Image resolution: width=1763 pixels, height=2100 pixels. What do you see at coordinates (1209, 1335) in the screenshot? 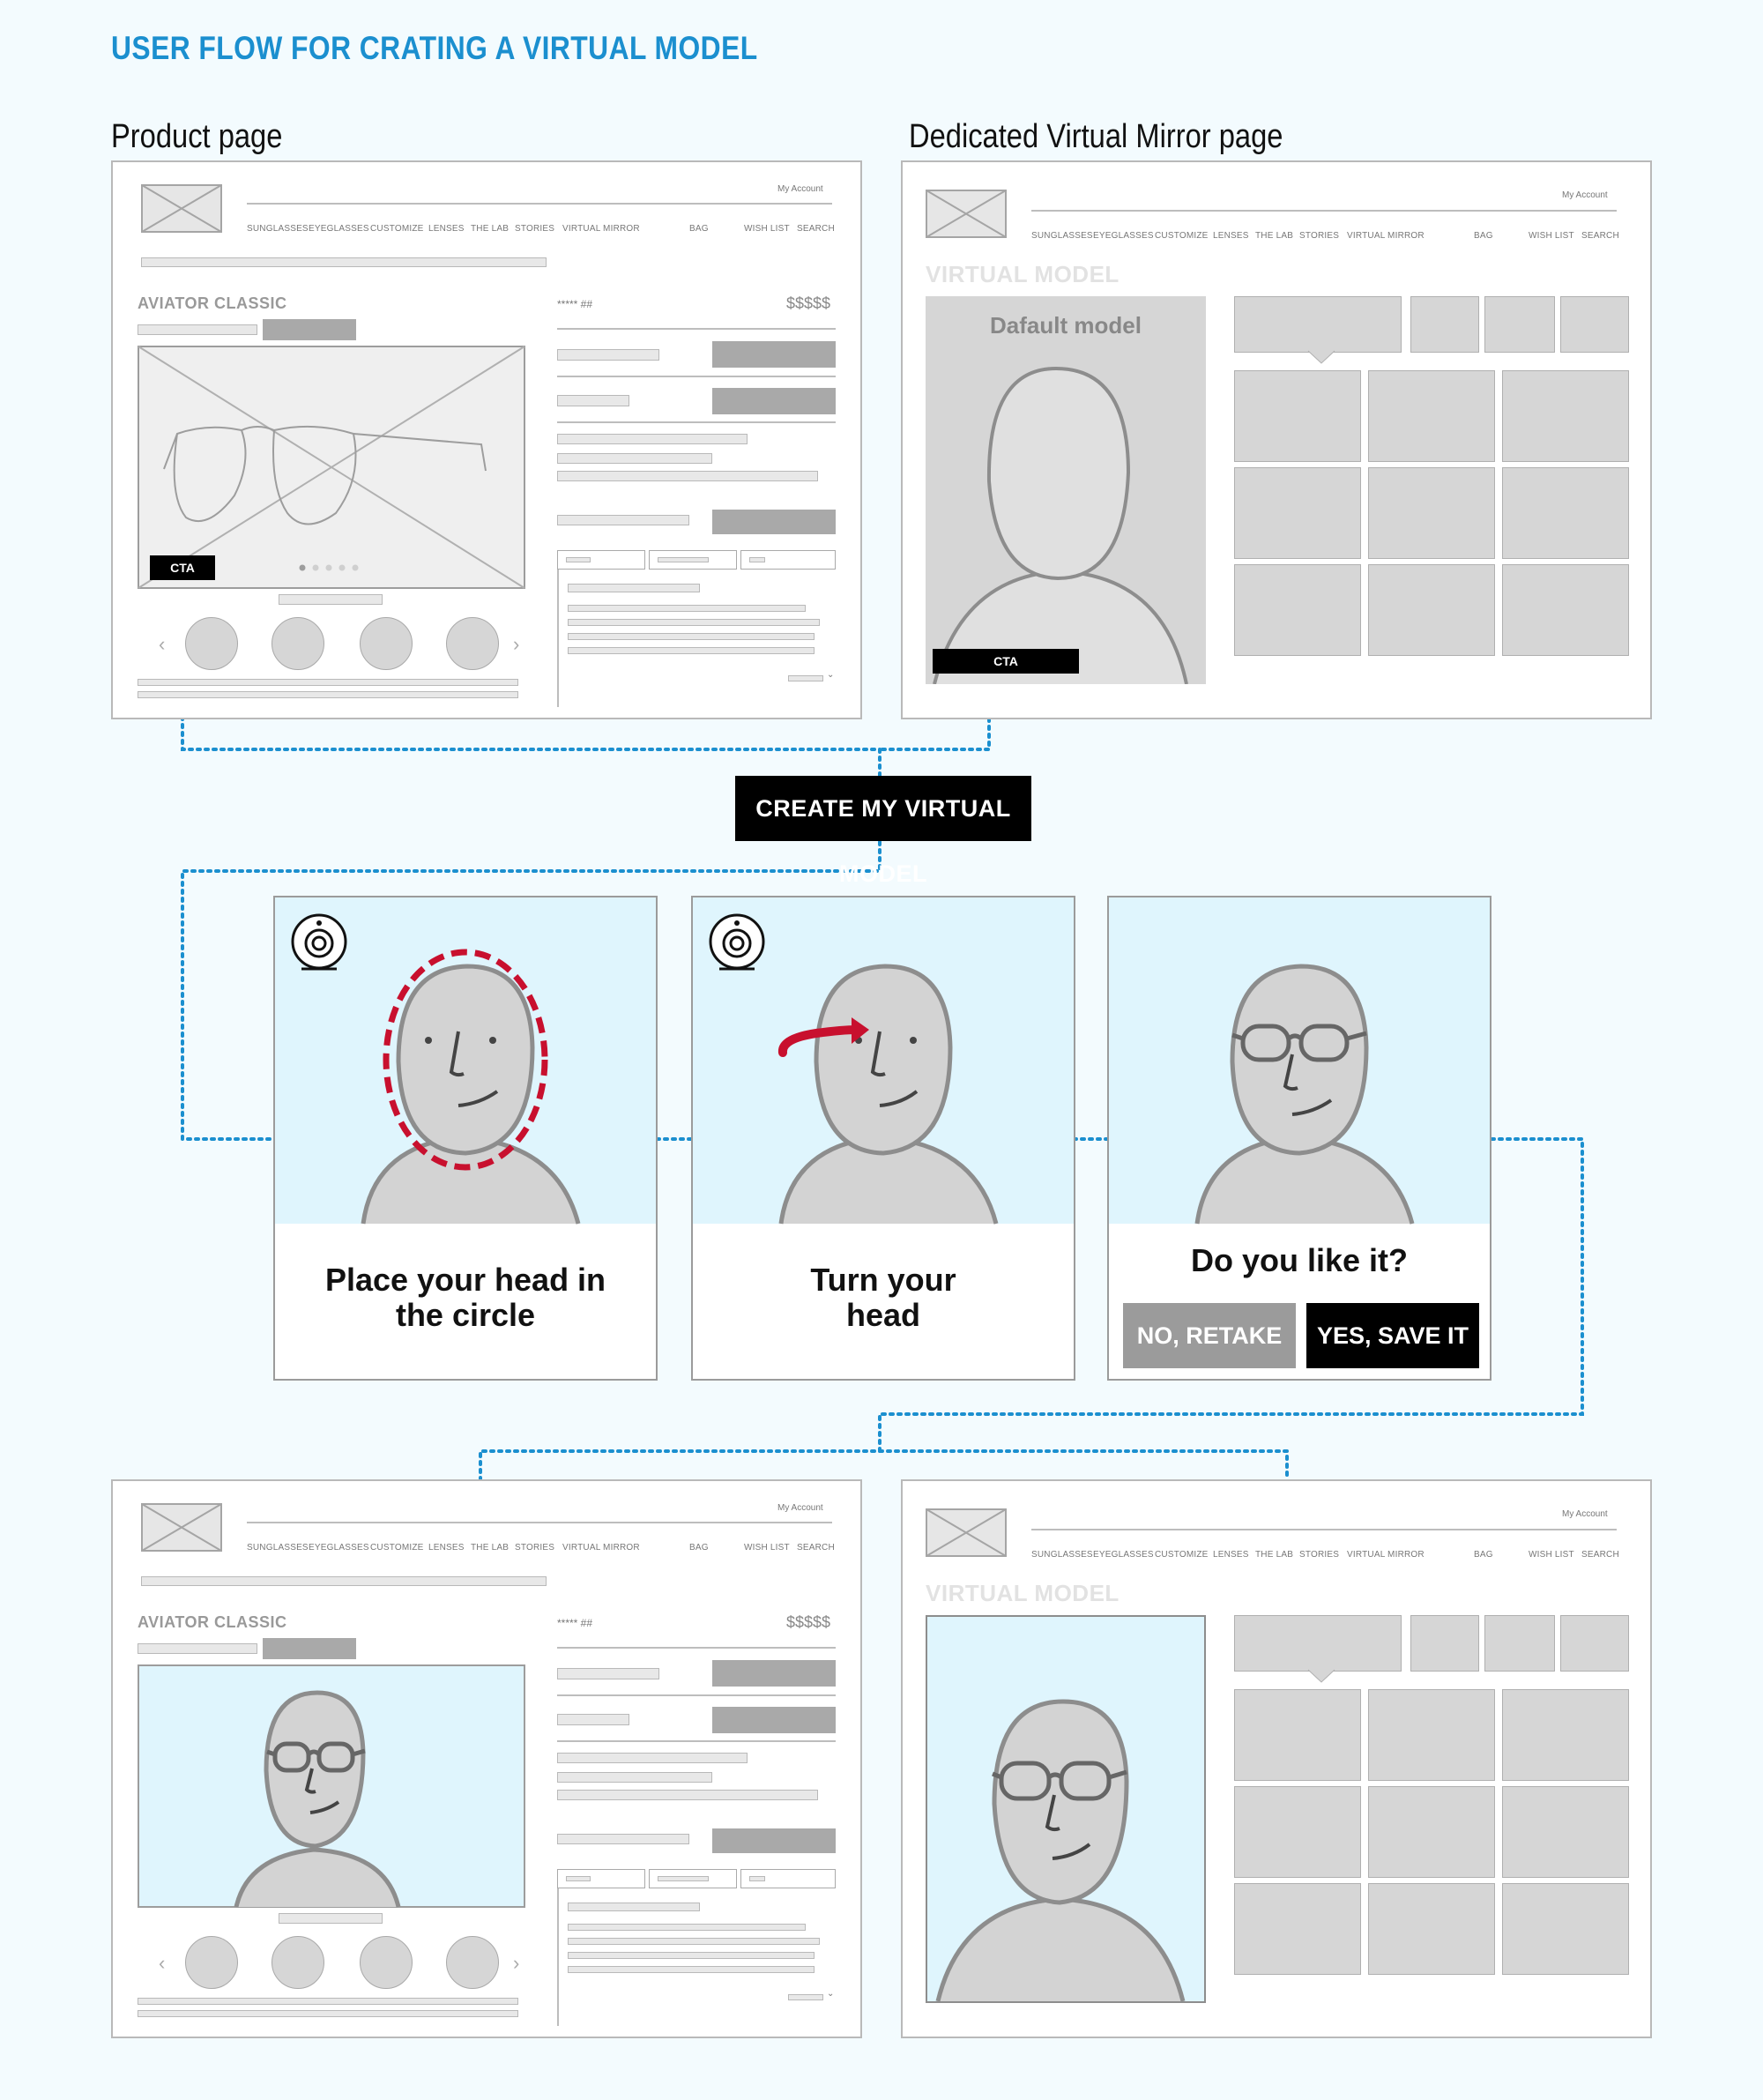
I see `retake-button: NO, RETAKE` at bounding box center [1209, 1335].